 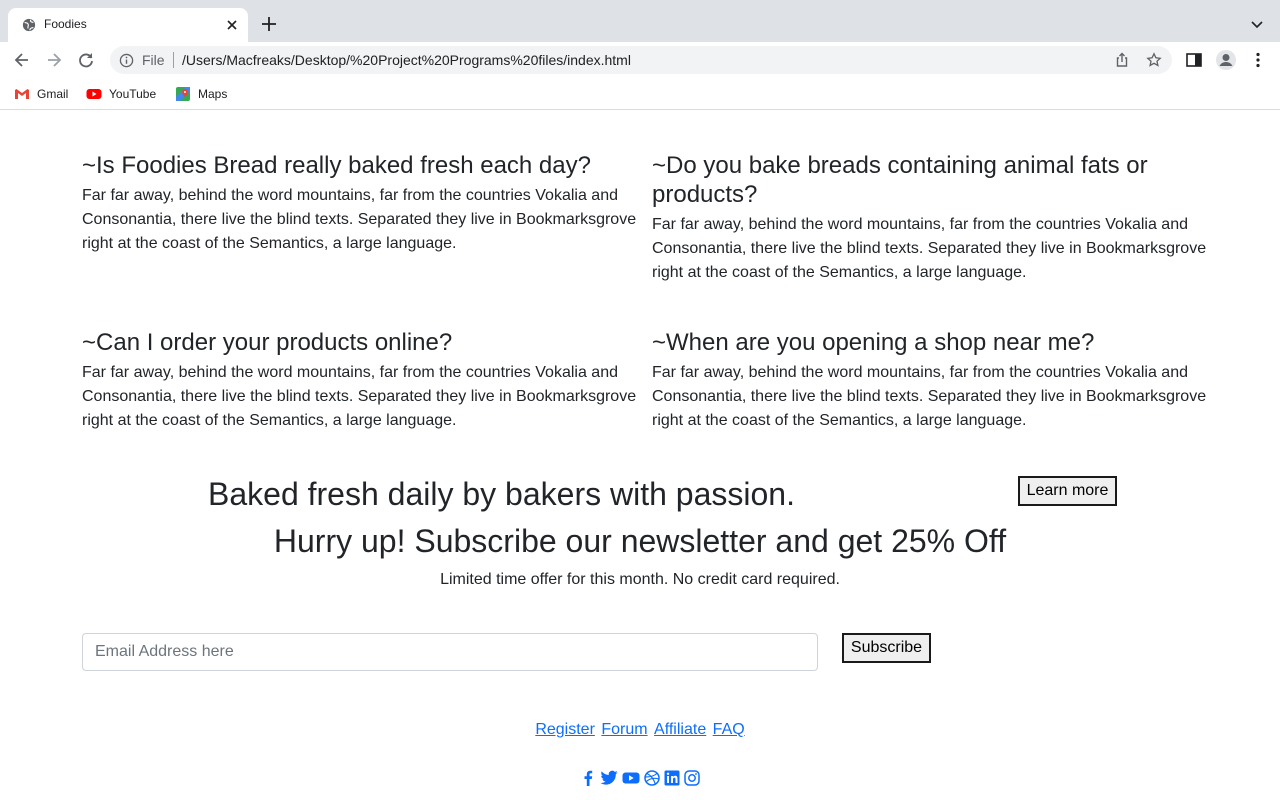 I want to click on divider, so click(x=173, y=60).